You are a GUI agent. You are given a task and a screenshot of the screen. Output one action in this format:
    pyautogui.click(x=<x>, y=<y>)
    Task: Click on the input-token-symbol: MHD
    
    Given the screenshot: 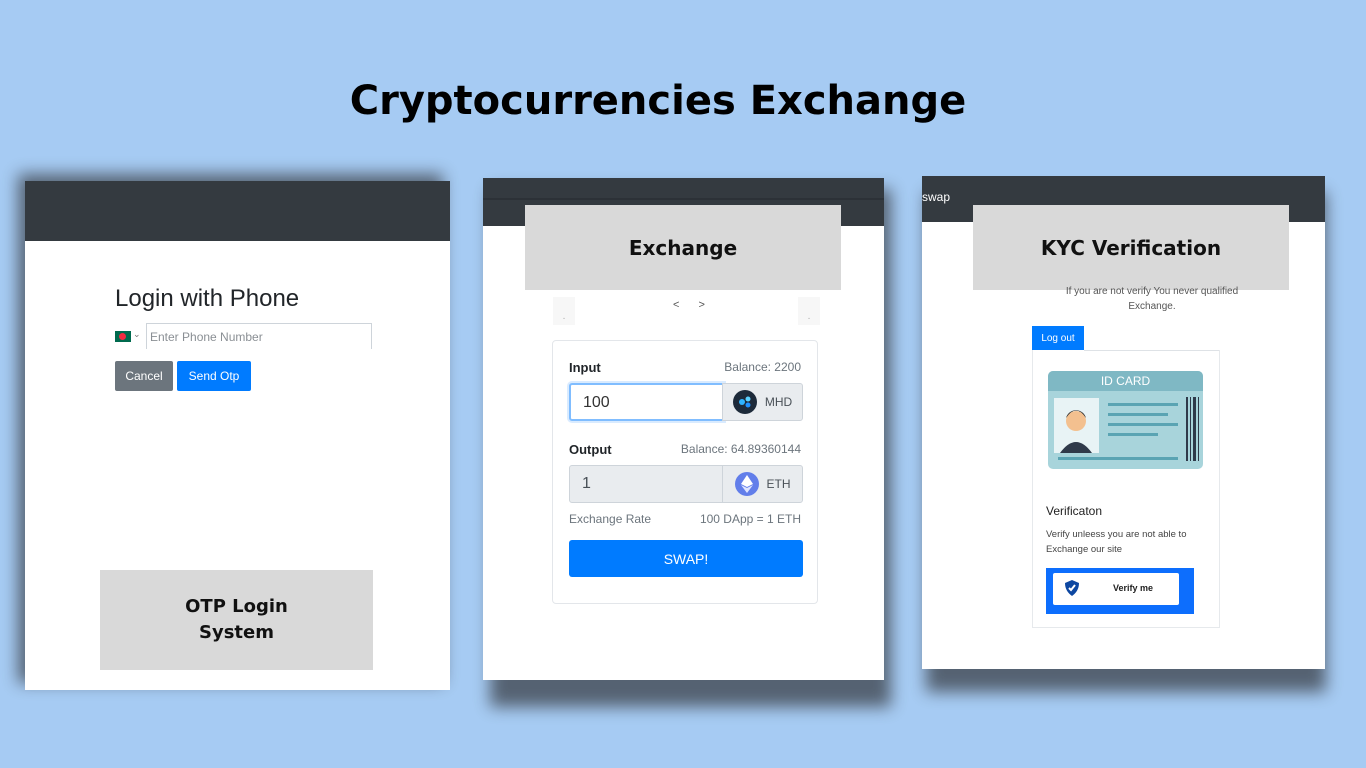 What is the action you would take?
    pyautogui.click(x=778, y=402)
    